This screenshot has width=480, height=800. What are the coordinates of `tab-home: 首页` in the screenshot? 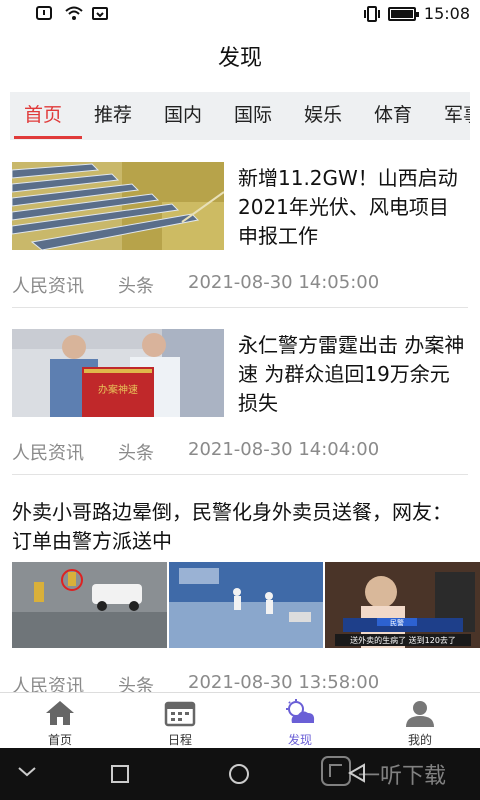 It's located at (43, 116).